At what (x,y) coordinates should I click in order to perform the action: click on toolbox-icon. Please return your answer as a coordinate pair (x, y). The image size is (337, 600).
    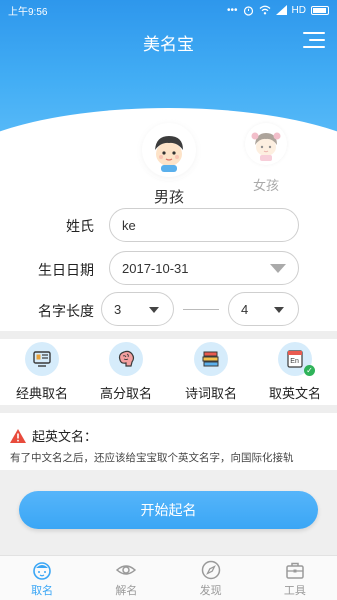
    Looking at the image, I should click on (295, 570).